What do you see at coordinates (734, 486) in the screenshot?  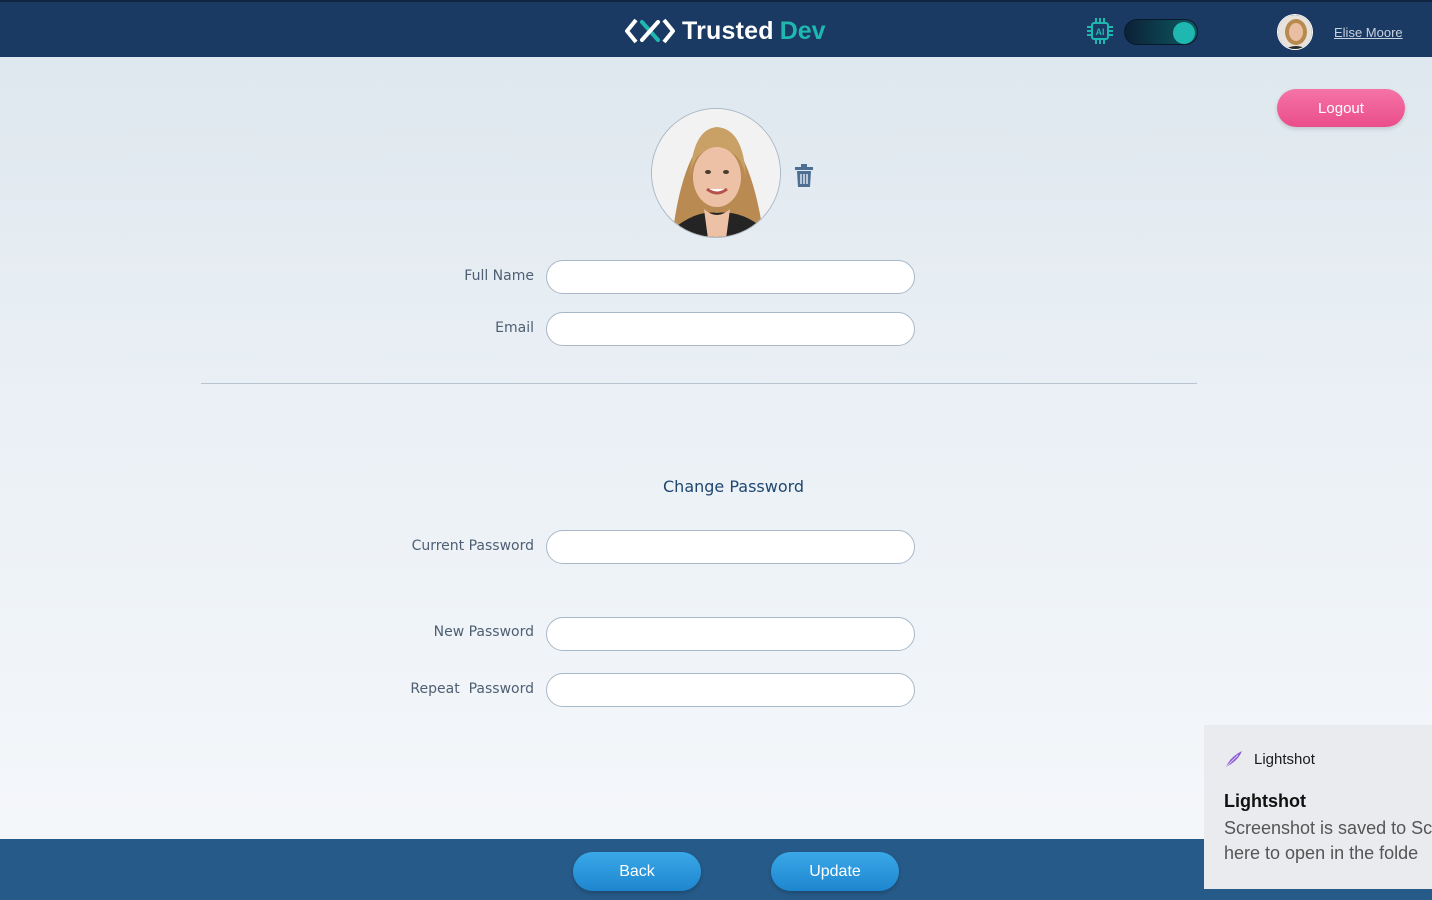 I see `change-password-title: Change Password` at bounding box center [734, 486].